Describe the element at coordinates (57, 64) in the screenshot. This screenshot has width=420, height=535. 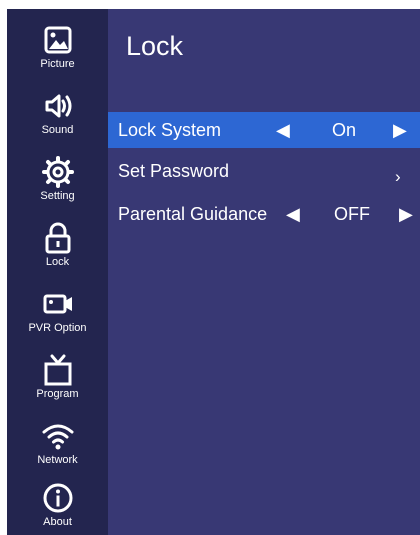
I see `sidebar-item-label: Picture` at that location.